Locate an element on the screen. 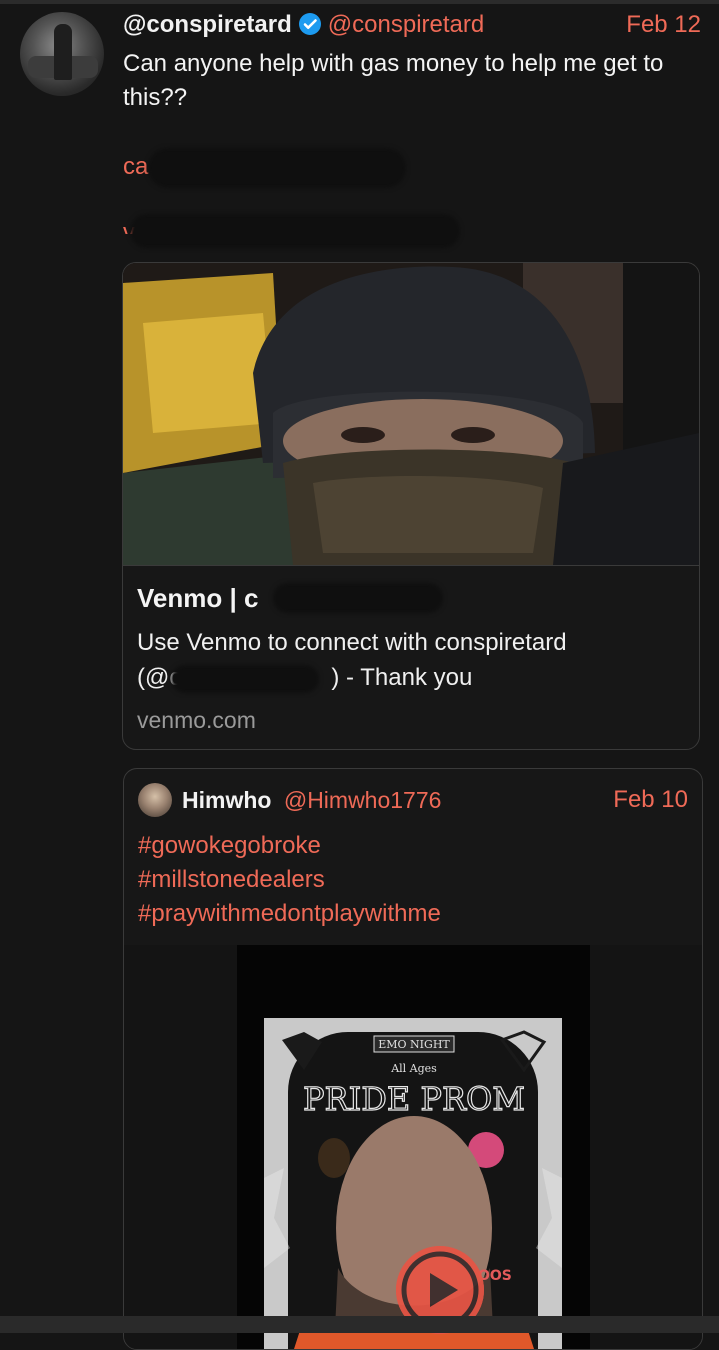 Image resolution: width=719 pixels, height=1350 pixels. poster-top-text: EMO NIGHT is located at coordinates (414, 1044).